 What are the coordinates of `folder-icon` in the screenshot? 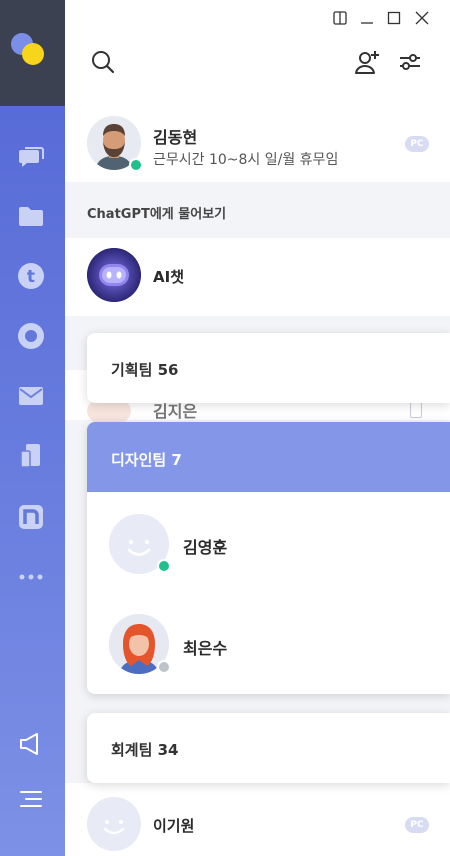 It's located at (31, 216).